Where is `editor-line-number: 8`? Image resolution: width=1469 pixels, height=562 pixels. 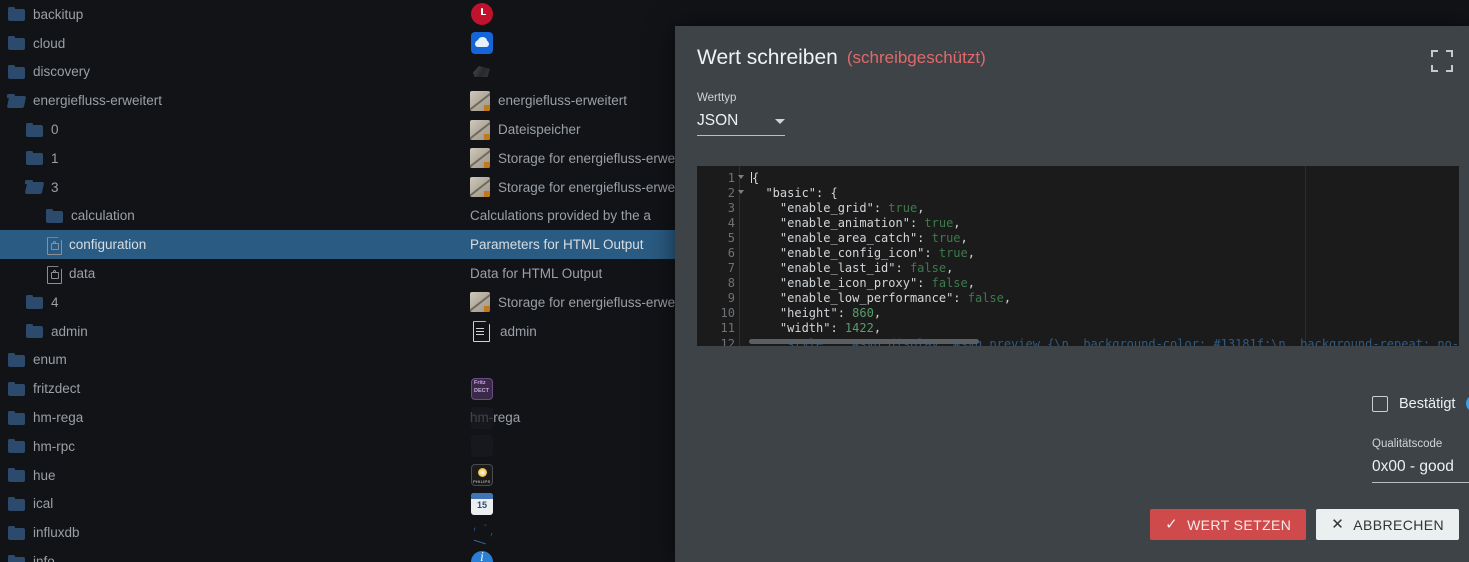 editor-line-number: 8 is located at coordinates (731, 283).